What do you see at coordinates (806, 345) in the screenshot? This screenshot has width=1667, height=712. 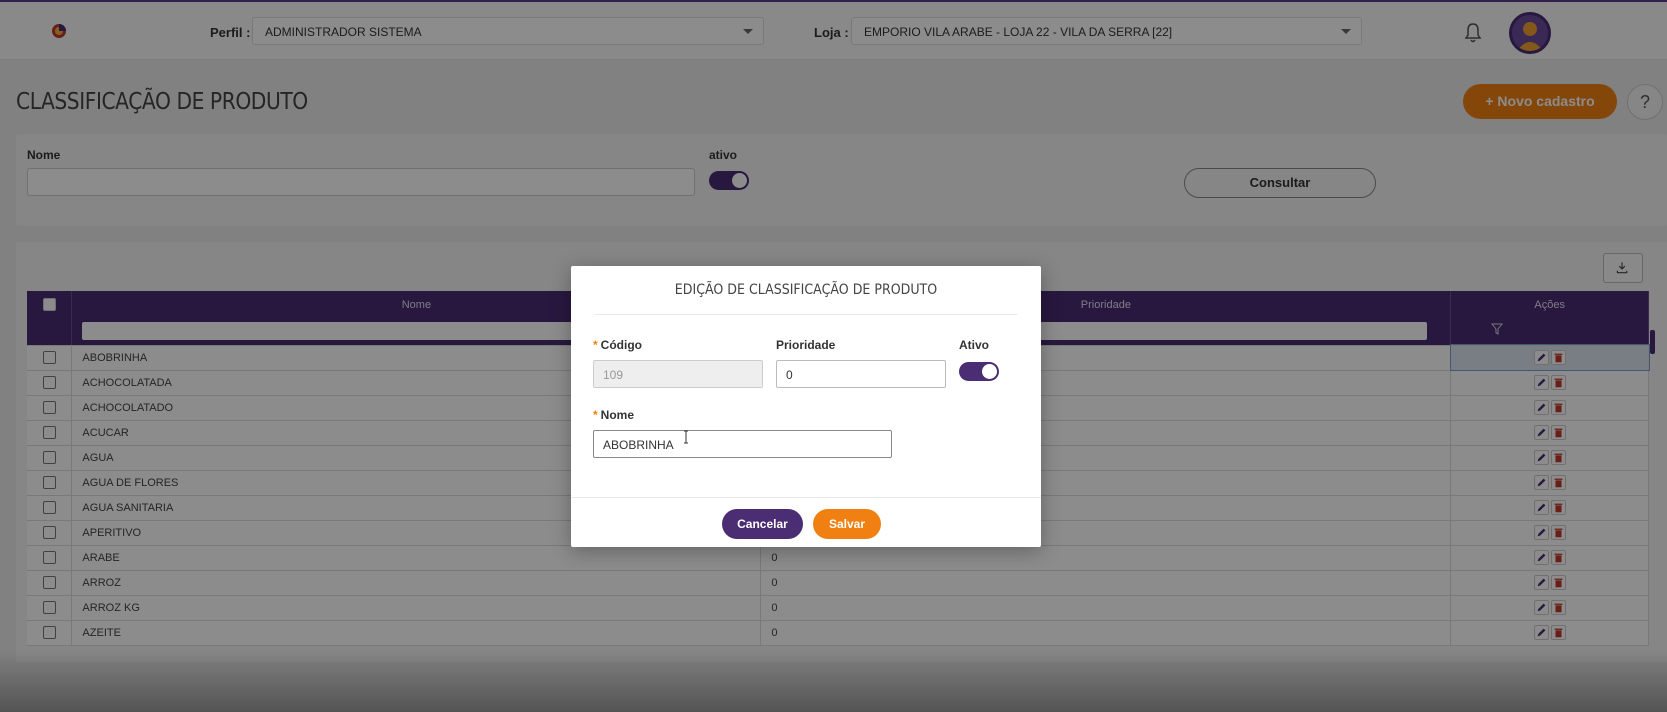 I see `prioridade-label: Prioridade` at bounding box center [806, 345].